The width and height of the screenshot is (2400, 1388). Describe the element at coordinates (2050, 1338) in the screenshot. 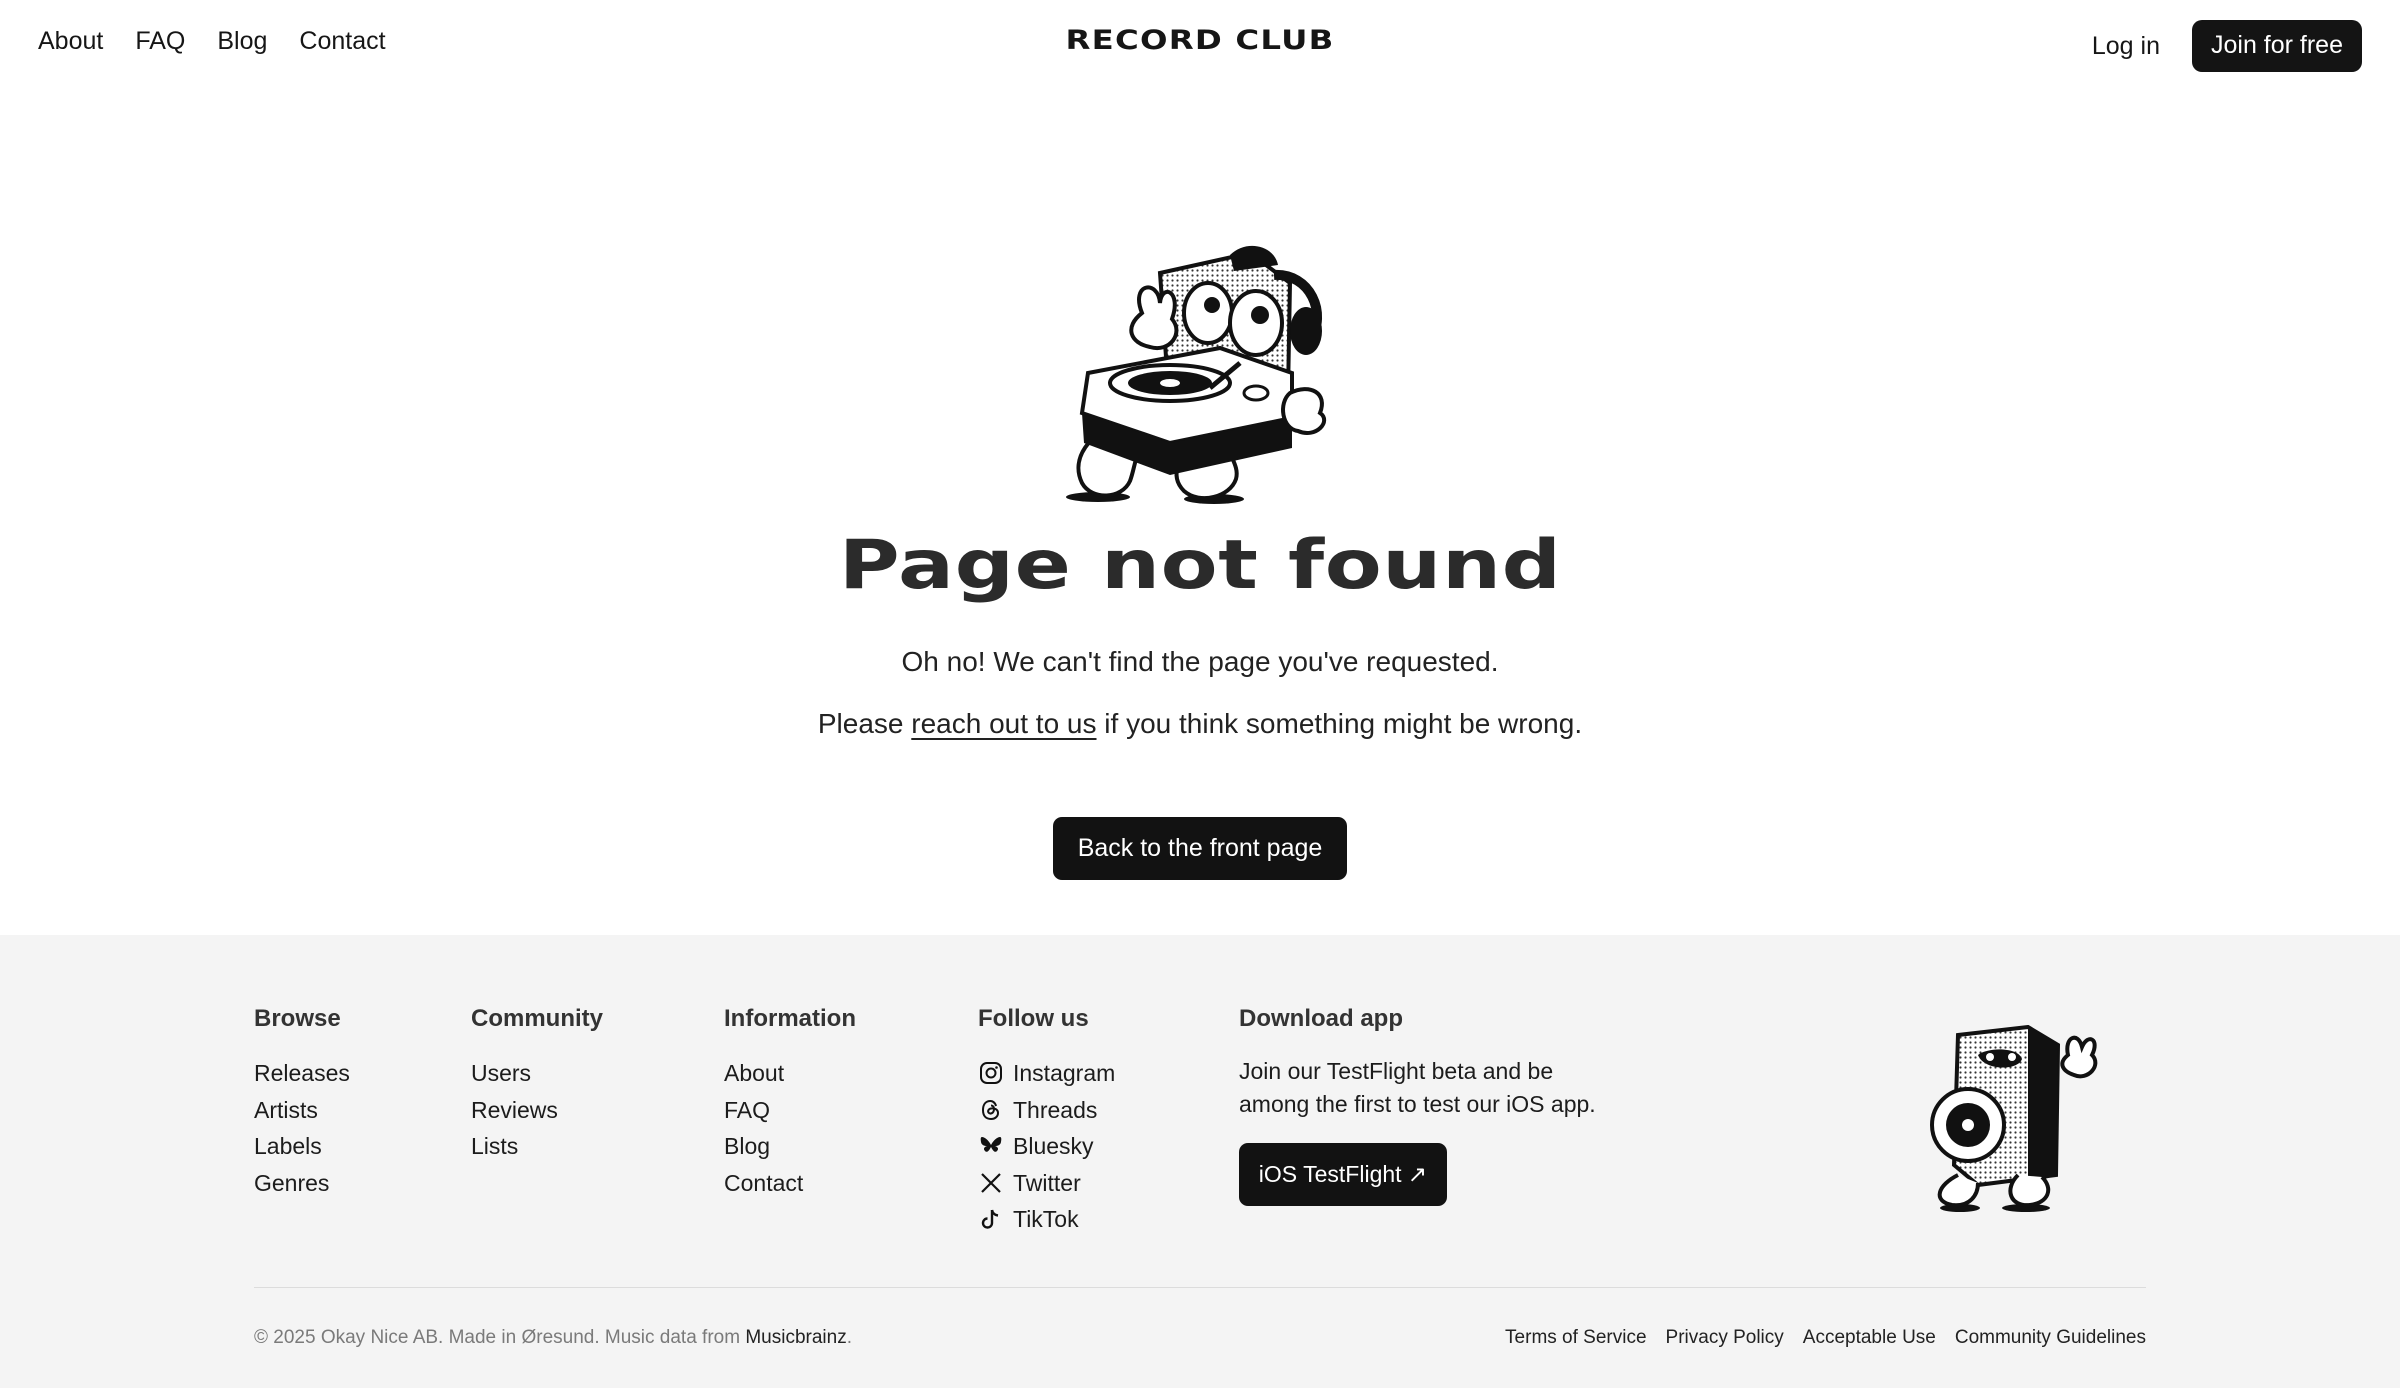

I see `community-guidelines-link: Community Guidelines` at that location.